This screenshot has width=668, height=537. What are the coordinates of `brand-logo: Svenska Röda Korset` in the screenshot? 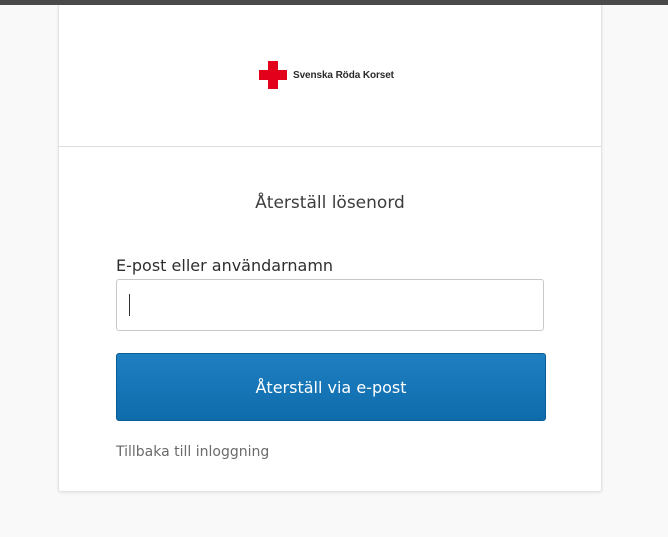 It's located at (326, 75).